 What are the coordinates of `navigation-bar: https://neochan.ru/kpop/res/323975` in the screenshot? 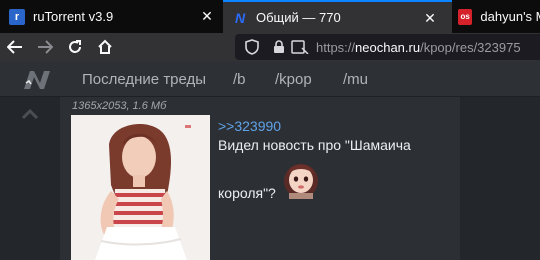 It's located at (270, 47).